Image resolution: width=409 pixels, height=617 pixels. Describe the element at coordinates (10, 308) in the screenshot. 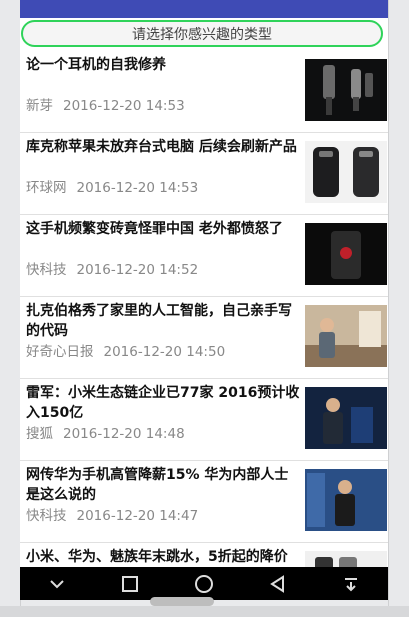

I see `emulator-frame-left` at that location.